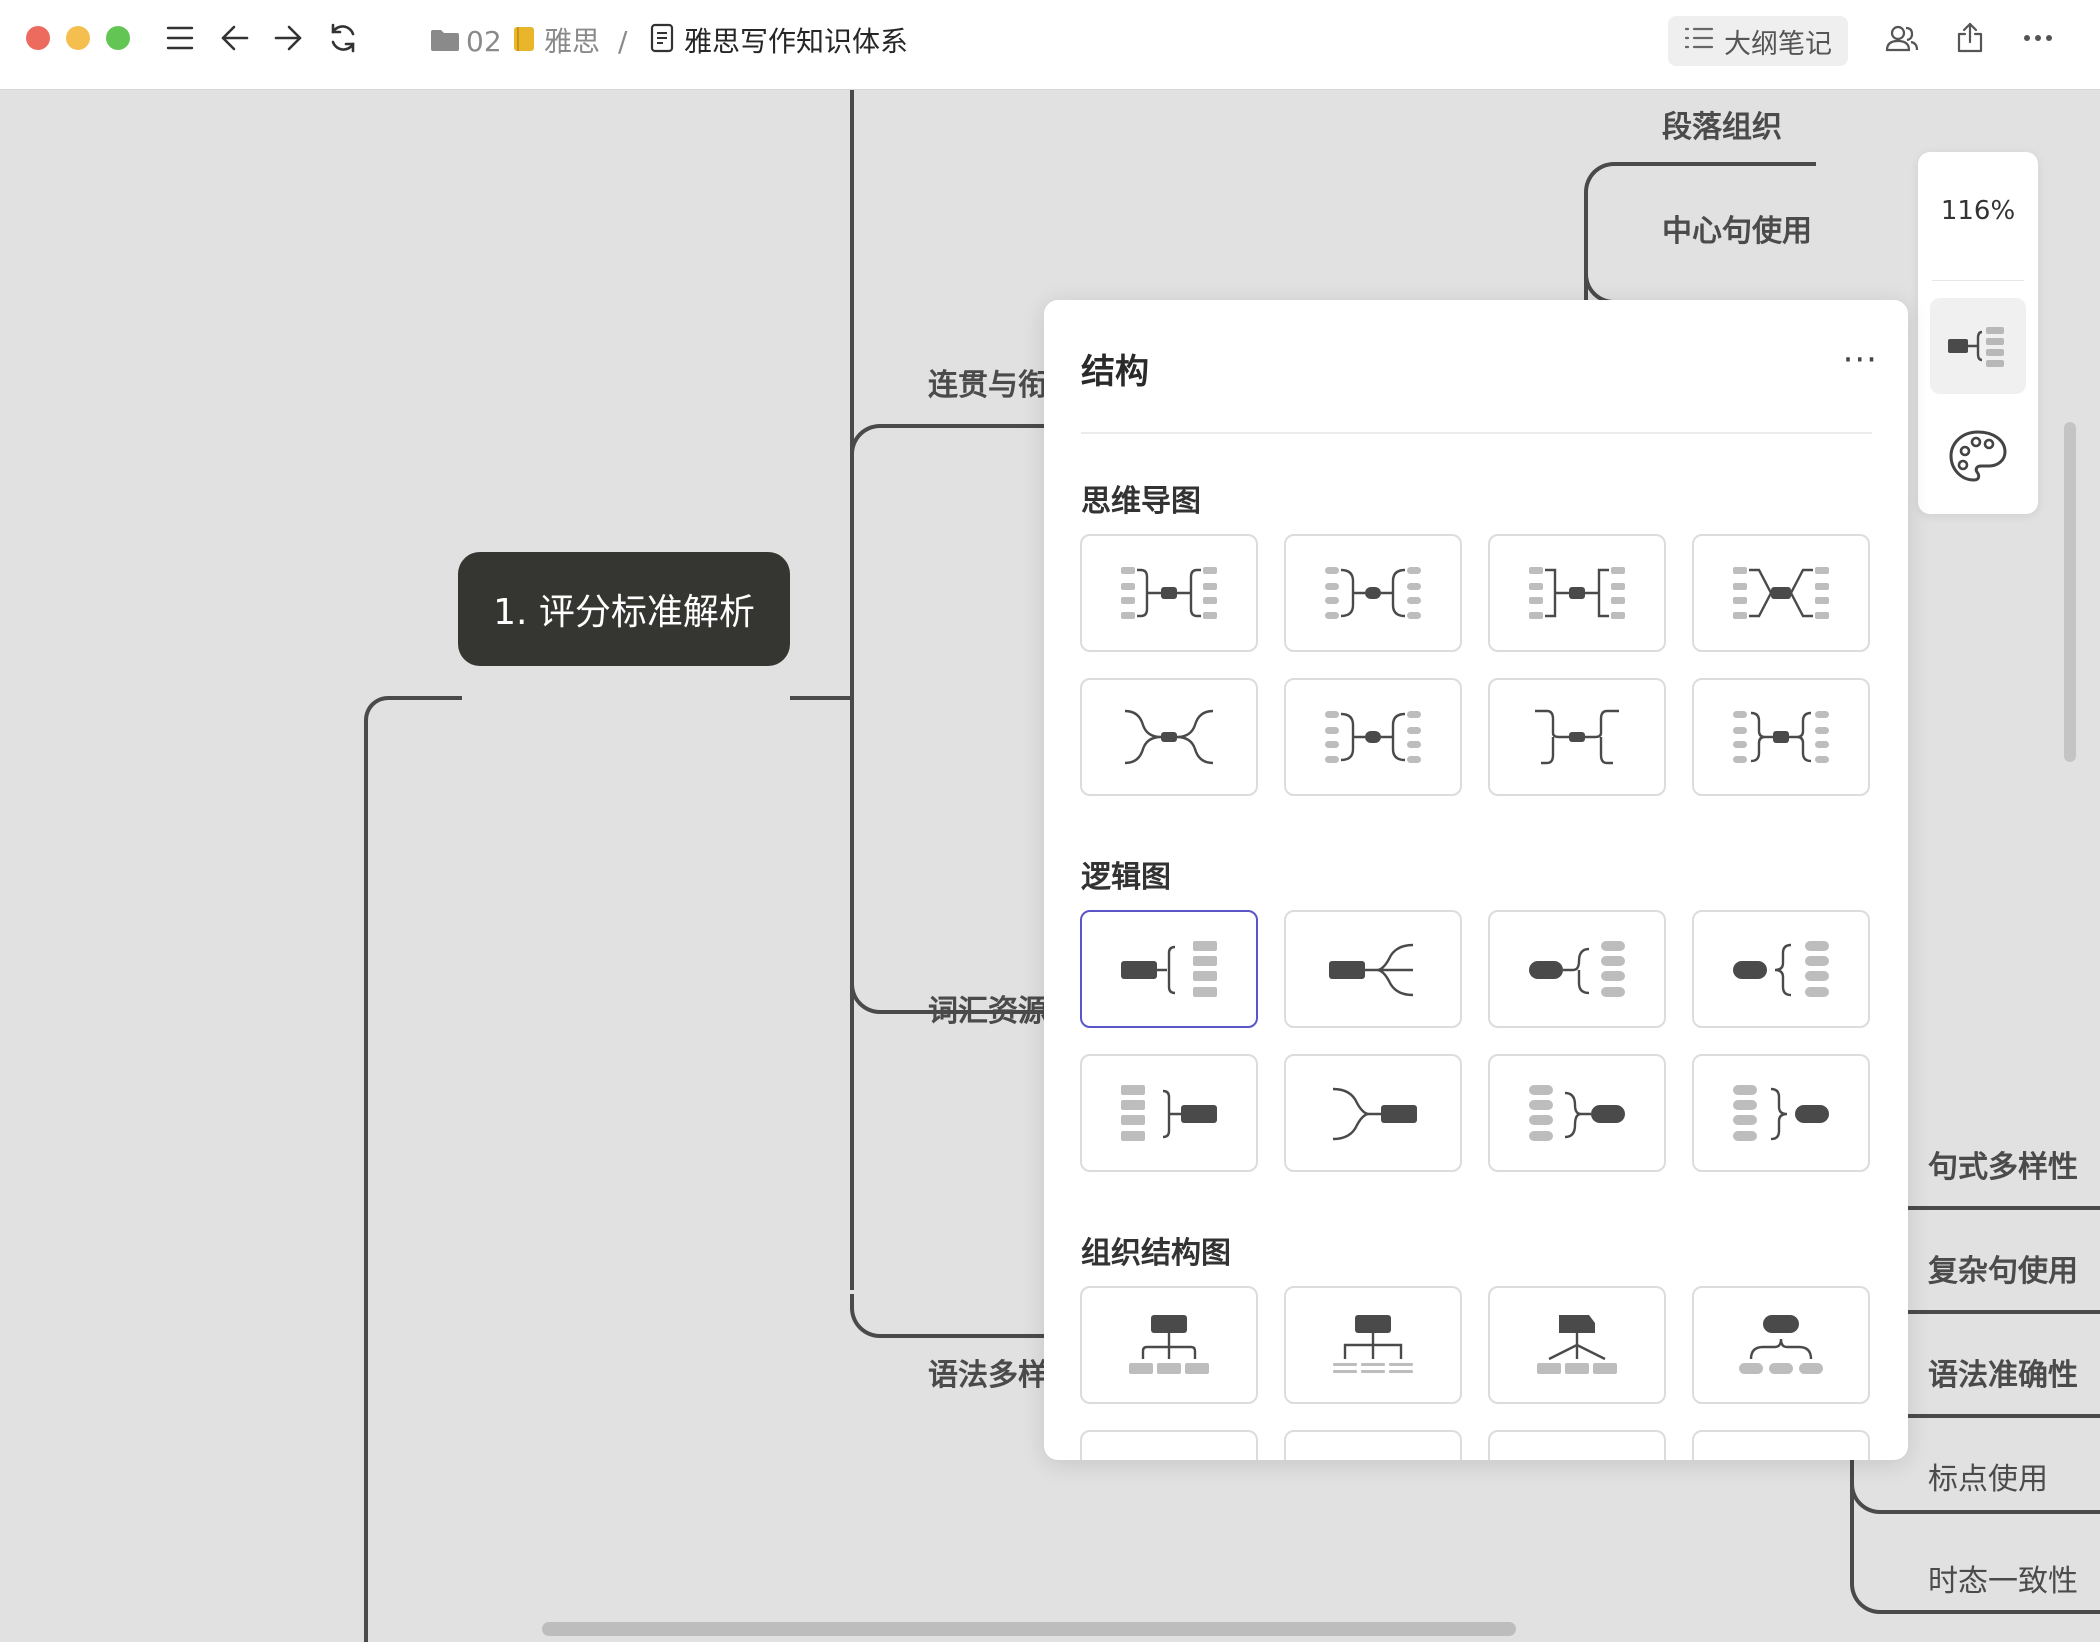 This screenshot has width=2100, height=1642. What do you see at coordinates (1970, 38) in the screenshot?
I see `share-icon` at bounding box center [1970, 38].